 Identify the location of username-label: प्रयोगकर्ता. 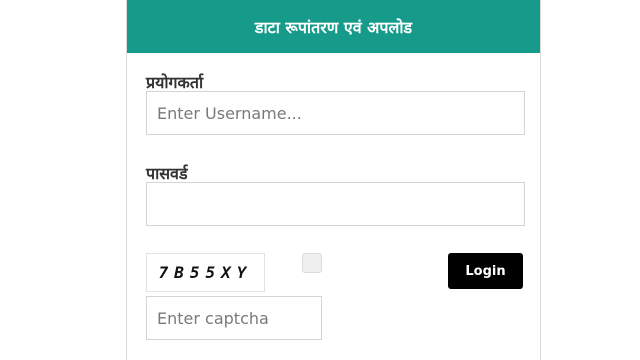
(175, 82).